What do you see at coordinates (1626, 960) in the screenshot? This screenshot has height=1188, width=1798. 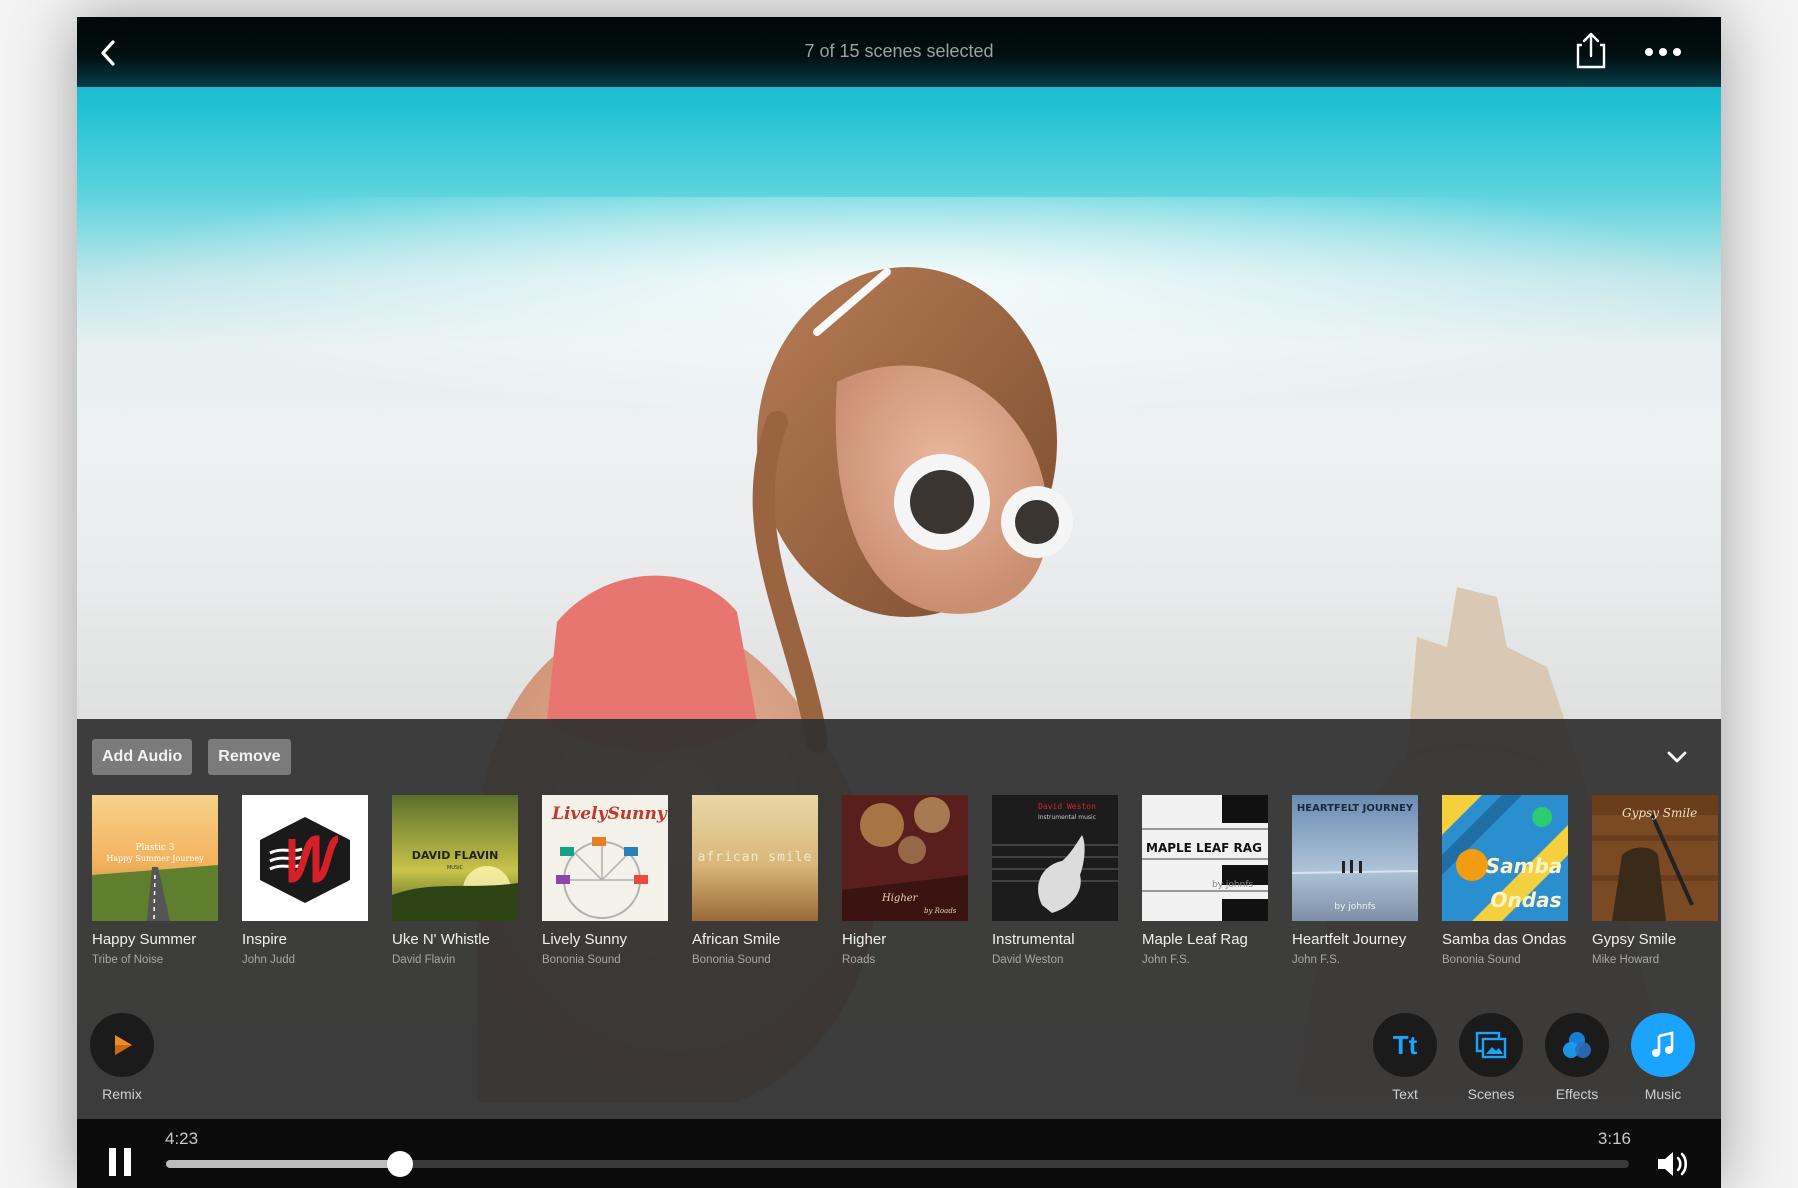 I see `track-artist: Mike Howard` at bounding box center [1626, 960].